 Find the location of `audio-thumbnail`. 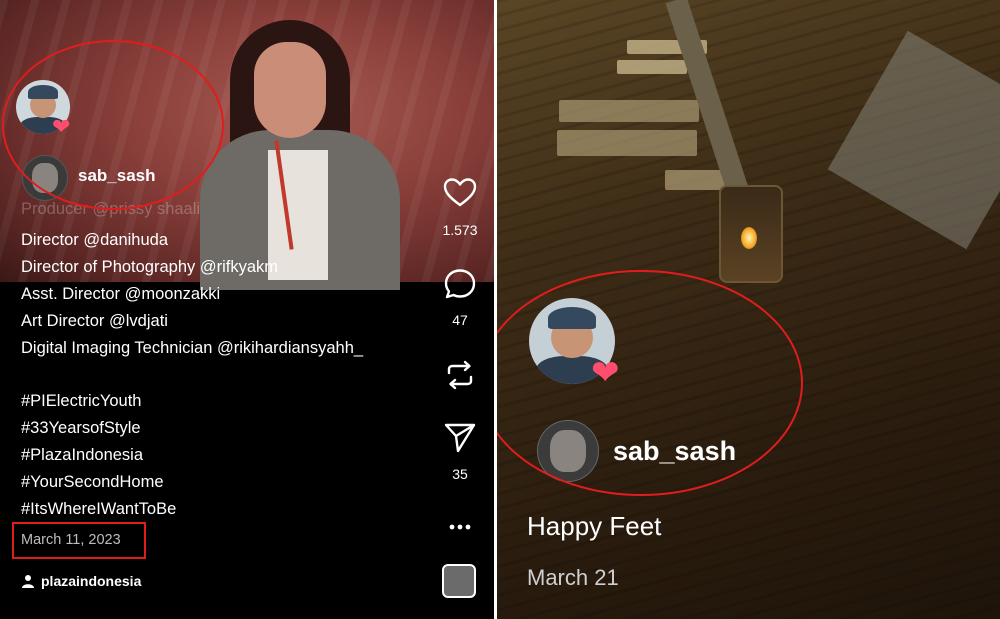

audio-thumbnail is located at coordinates (459, 581).